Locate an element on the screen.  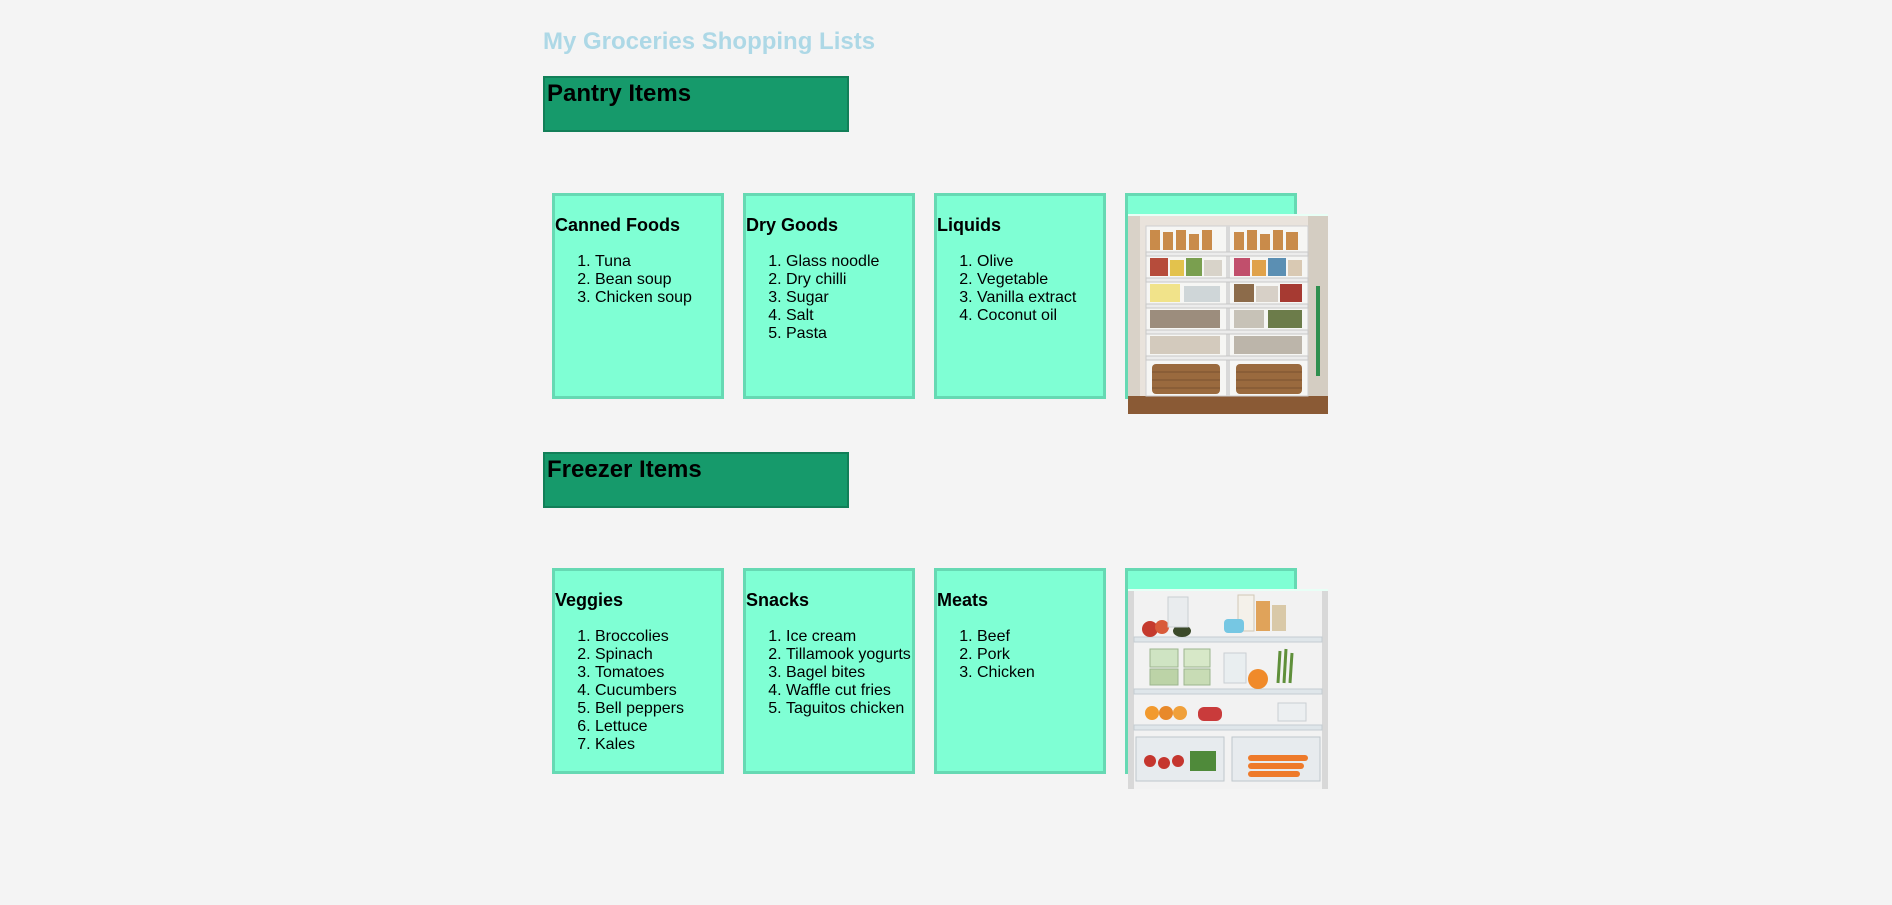
list-item: Taguitos chicken is located at coordinates (849, 709).